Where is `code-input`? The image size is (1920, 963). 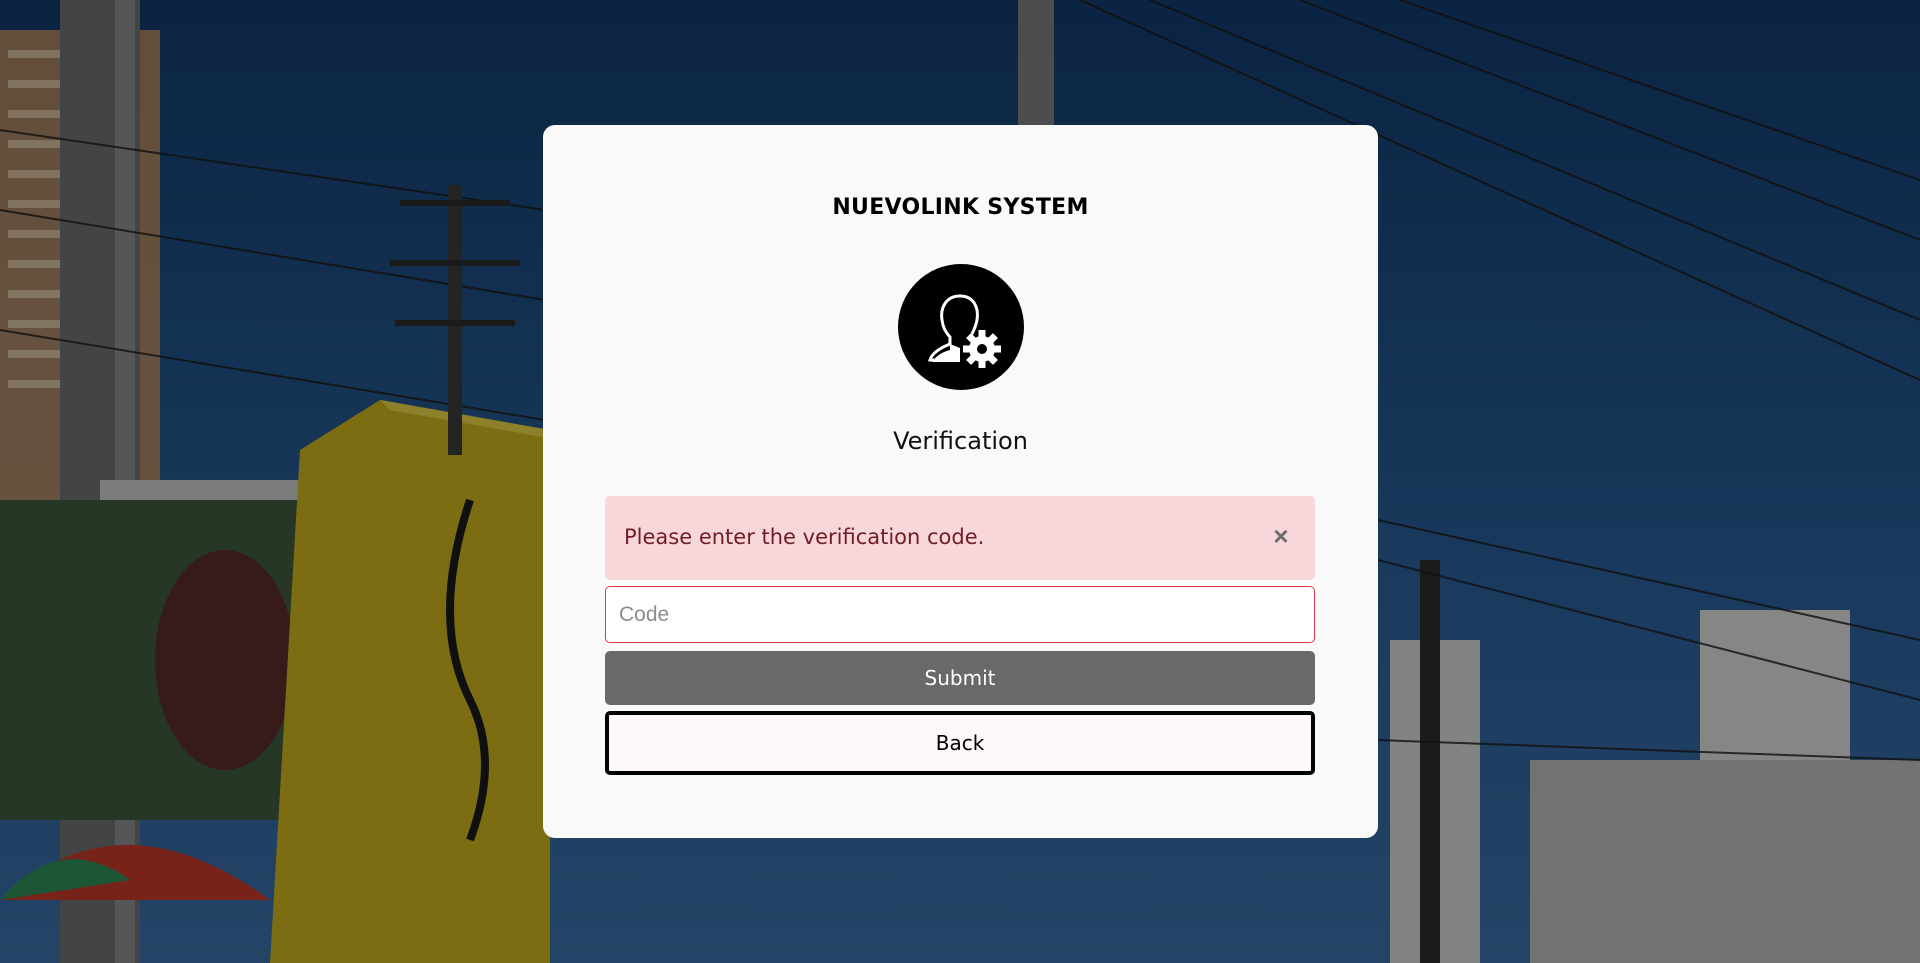 code-input is located at coordinates (960, 614).